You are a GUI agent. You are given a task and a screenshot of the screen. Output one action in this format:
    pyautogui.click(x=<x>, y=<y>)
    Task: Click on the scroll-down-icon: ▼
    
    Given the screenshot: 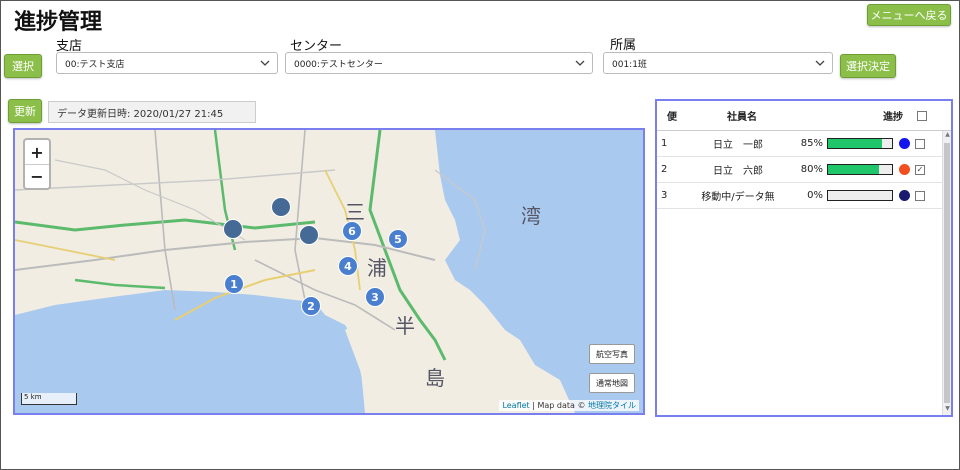 What is the action you would take?
    pyautogui.click(x=947, y=410)
    